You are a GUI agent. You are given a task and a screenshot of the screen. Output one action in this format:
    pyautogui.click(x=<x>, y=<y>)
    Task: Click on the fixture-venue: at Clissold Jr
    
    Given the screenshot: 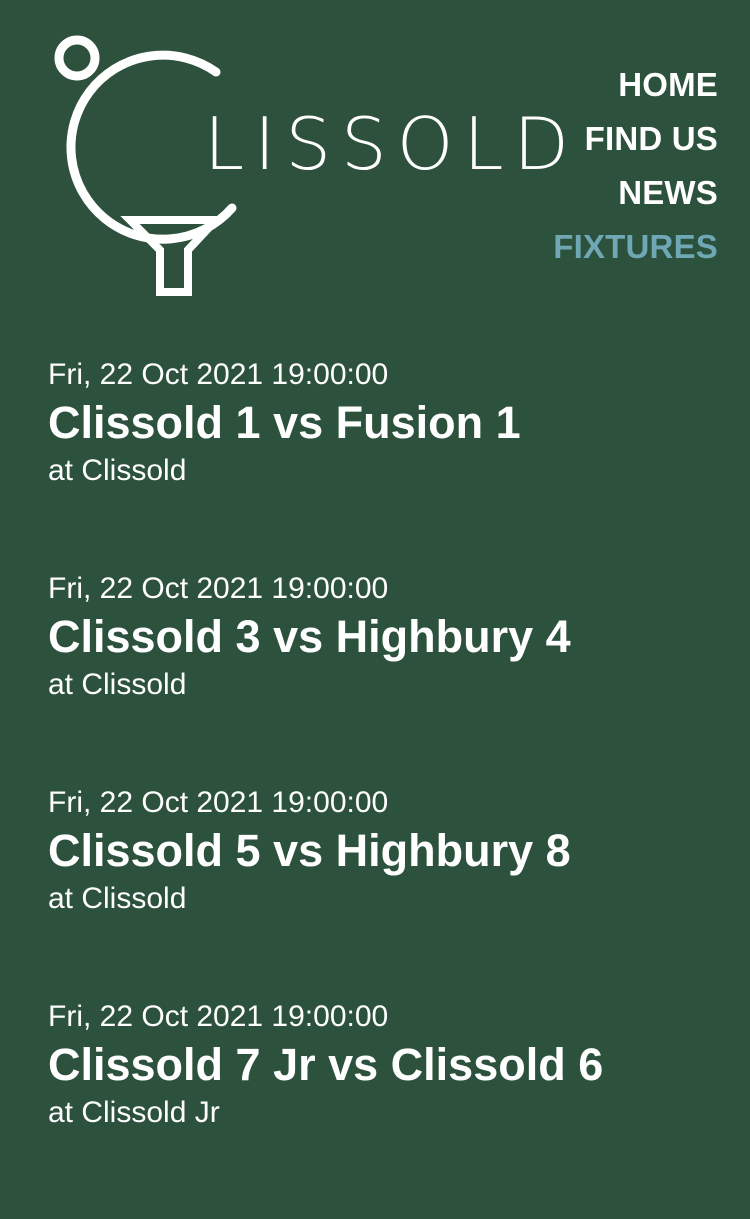 What is the action you would take?
    pyautogui.click(x=134, y=1112)
    